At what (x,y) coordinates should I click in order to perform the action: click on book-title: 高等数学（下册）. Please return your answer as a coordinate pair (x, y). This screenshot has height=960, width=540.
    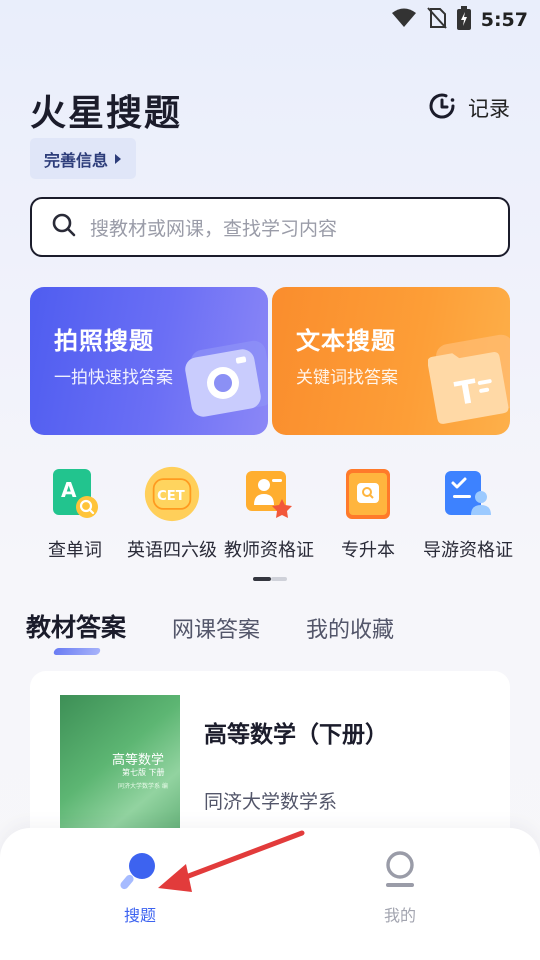
    Looking at the image, I should click on (296, 735).